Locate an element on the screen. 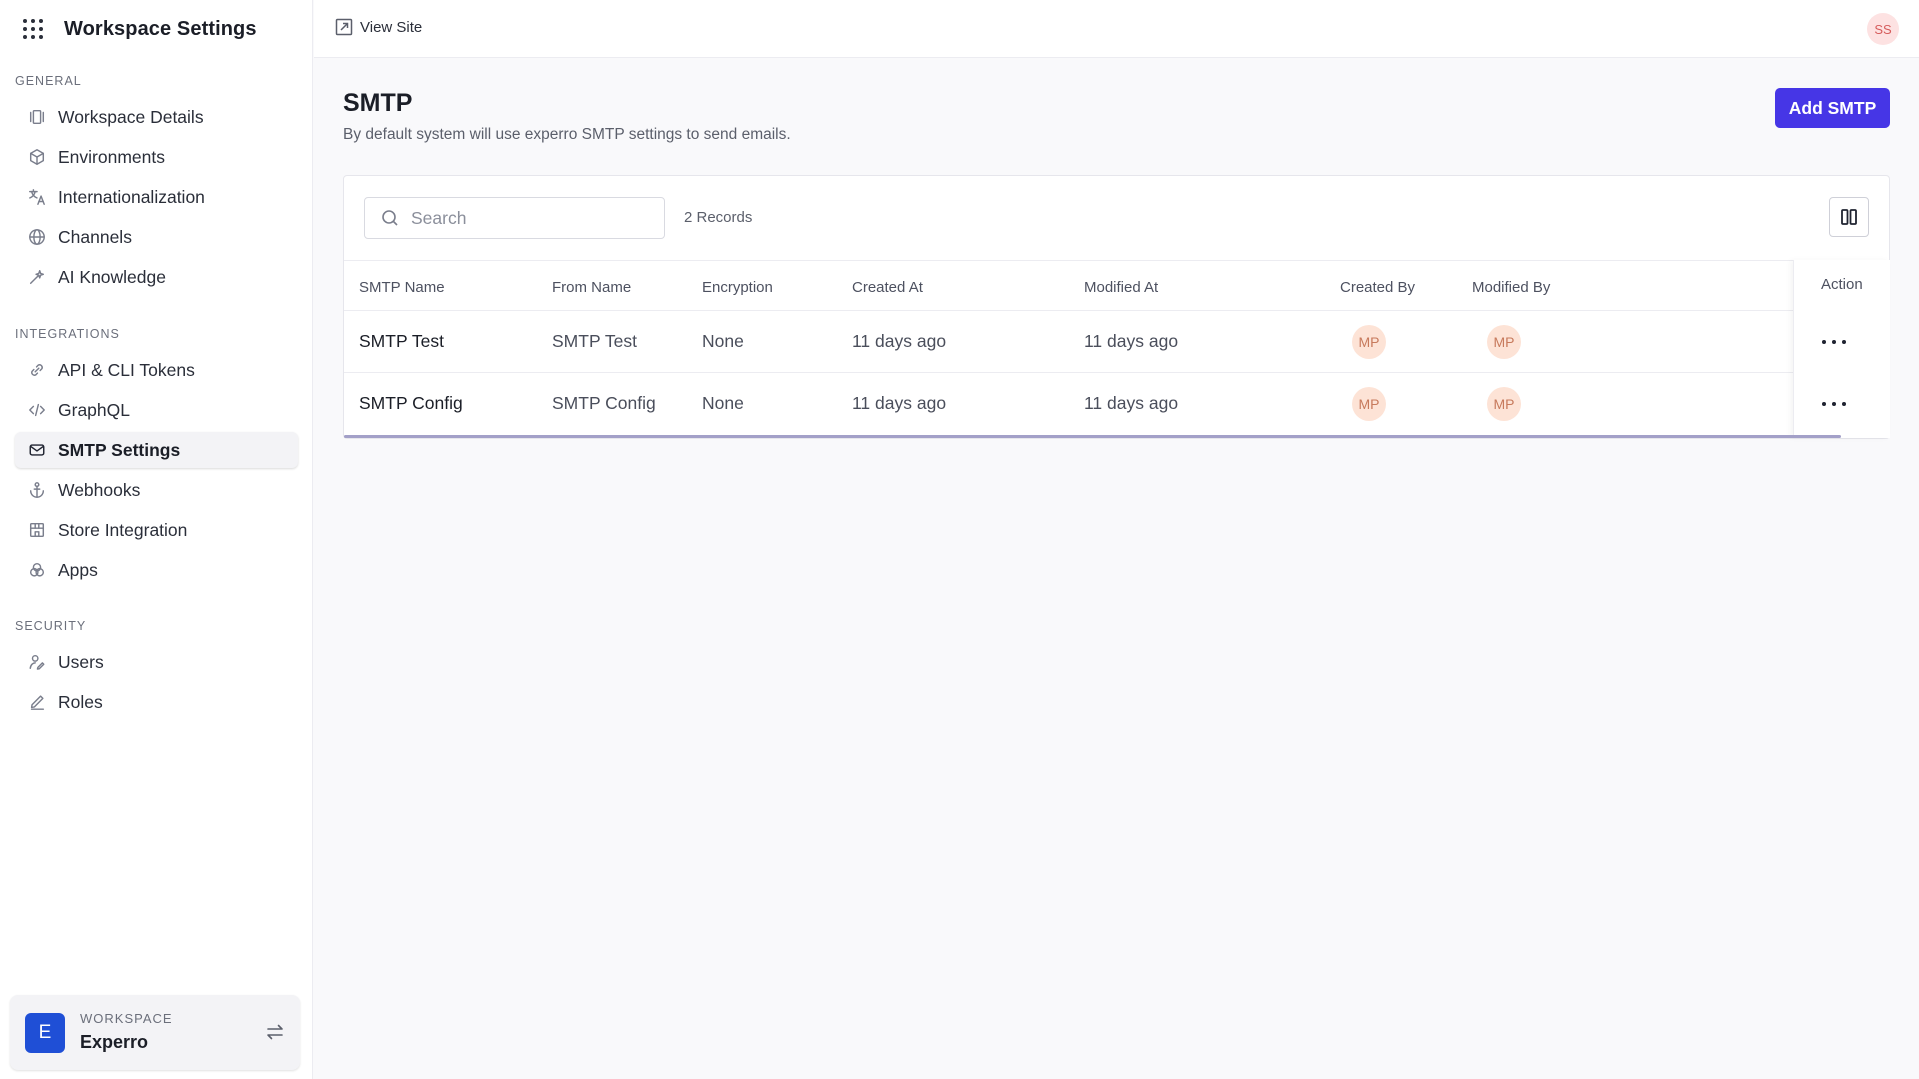 The height and width of the screenshot is (1079, 1919). workspace-name: Experro is located at coordinates (114, 1042).